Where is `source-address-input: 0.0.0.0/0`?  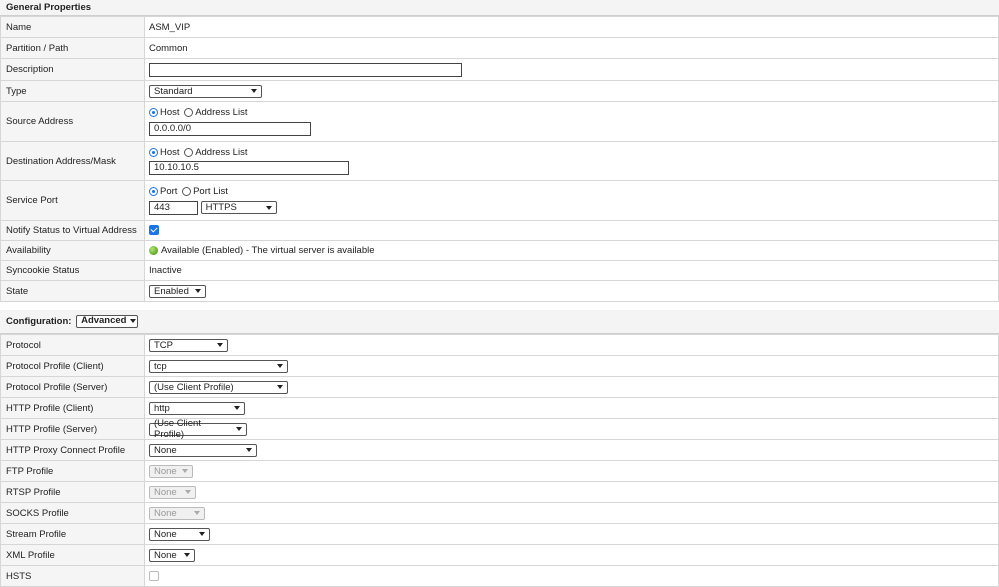
source-address-input: 0.0.0.0/0 is located at coordinates (230, 128).